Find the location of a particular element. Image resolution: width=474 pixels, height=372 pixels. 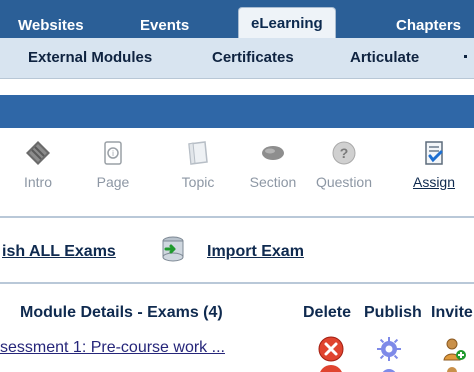

svg-text: i is located at coordinates (113, 153).